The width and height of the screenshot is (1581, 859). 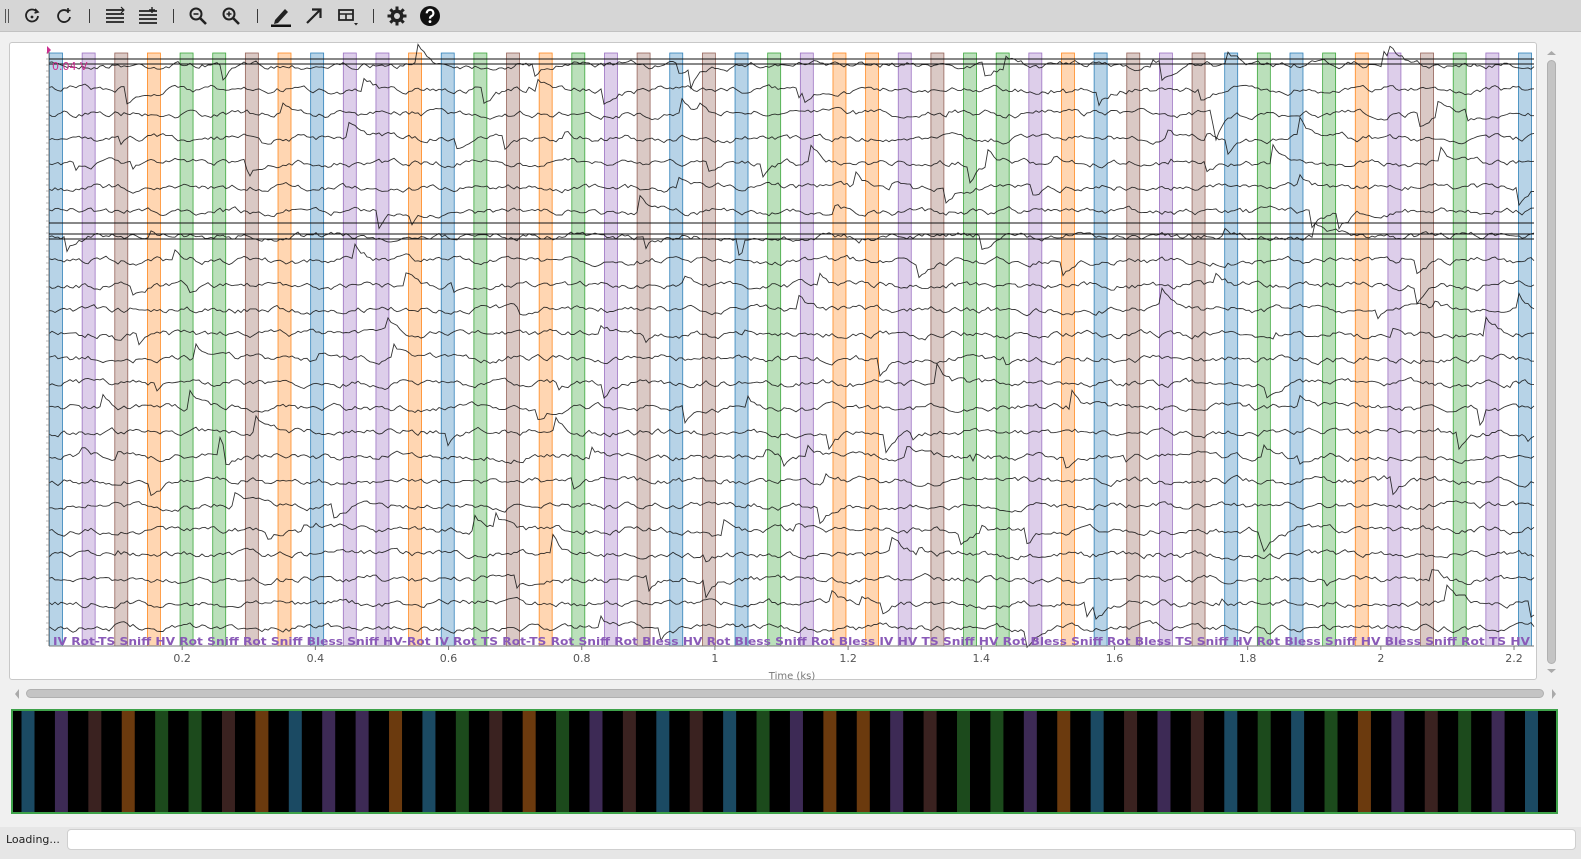 I want to click on decrease-spacing-icon, so click(x=115, y=16).